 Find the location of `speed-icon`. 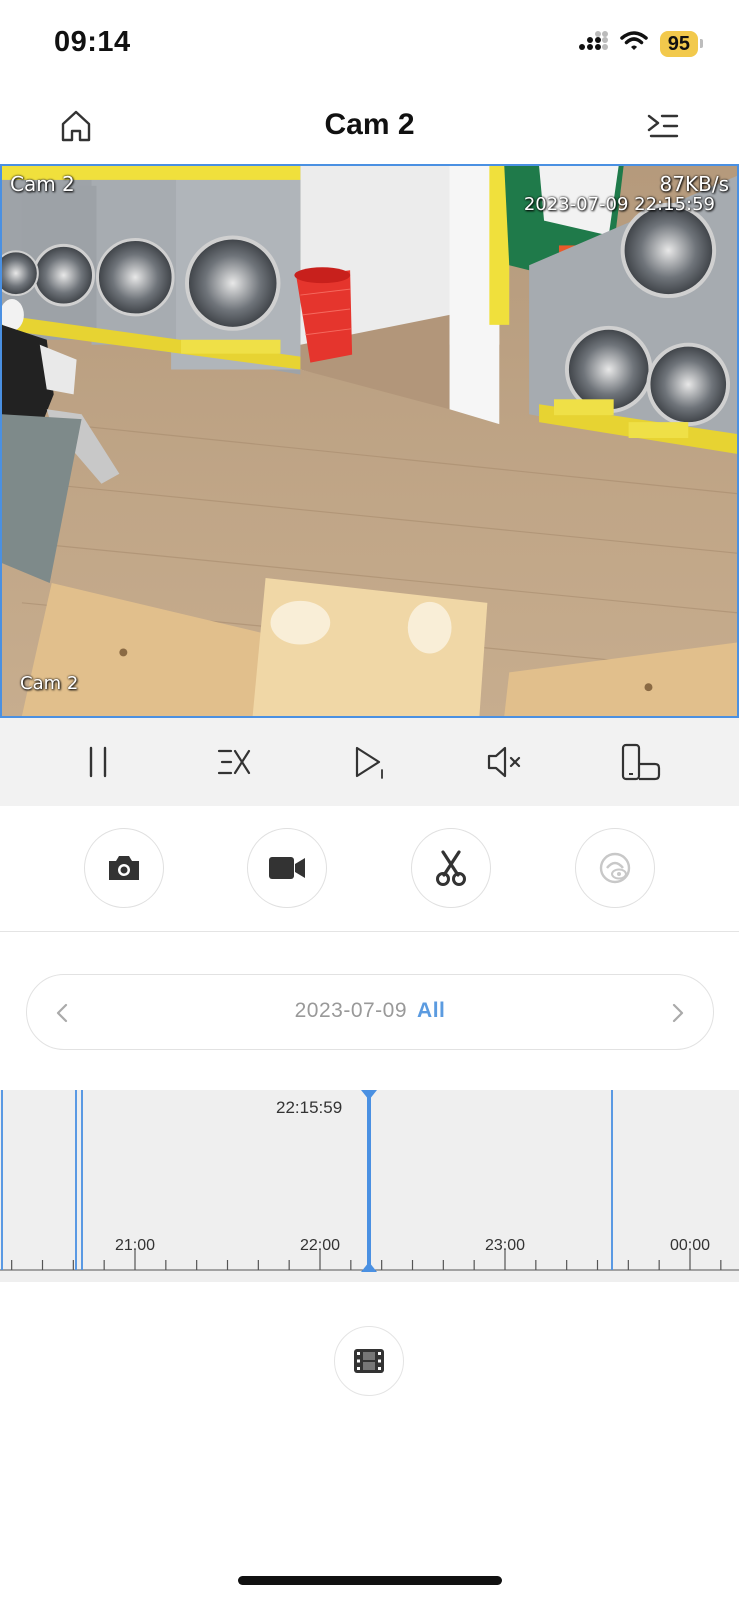

speed-icon is located at coordinates (233, 762).